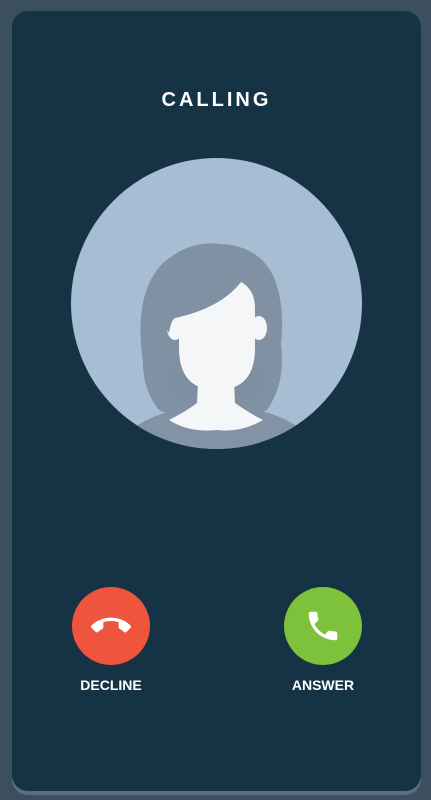 This screenshot has height=800, width=431. What do you see at coordinates (216, 346) in the screenshot?
I see `female-avatar-icon` at bounding box center [216, 346].